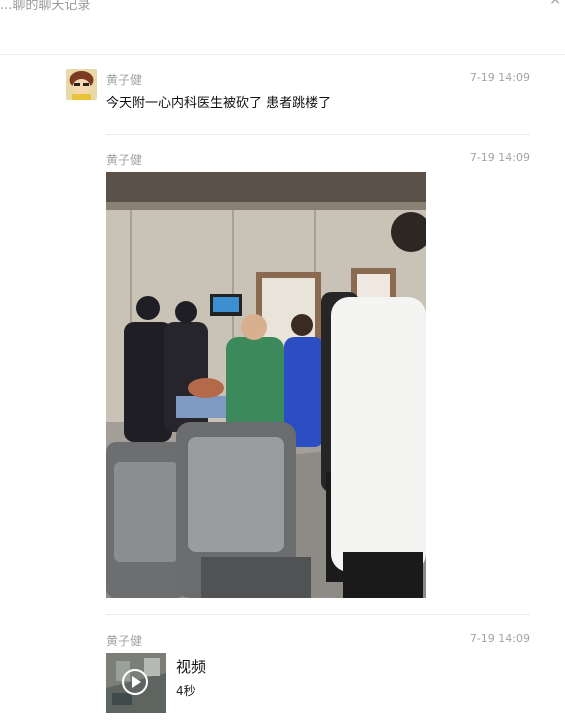 Image resolution: width=565 pixels, height=721 pixels. I want to click on message-text: 今天附一心内科医生被砍了 患者跳楼了, so click(219, 103).